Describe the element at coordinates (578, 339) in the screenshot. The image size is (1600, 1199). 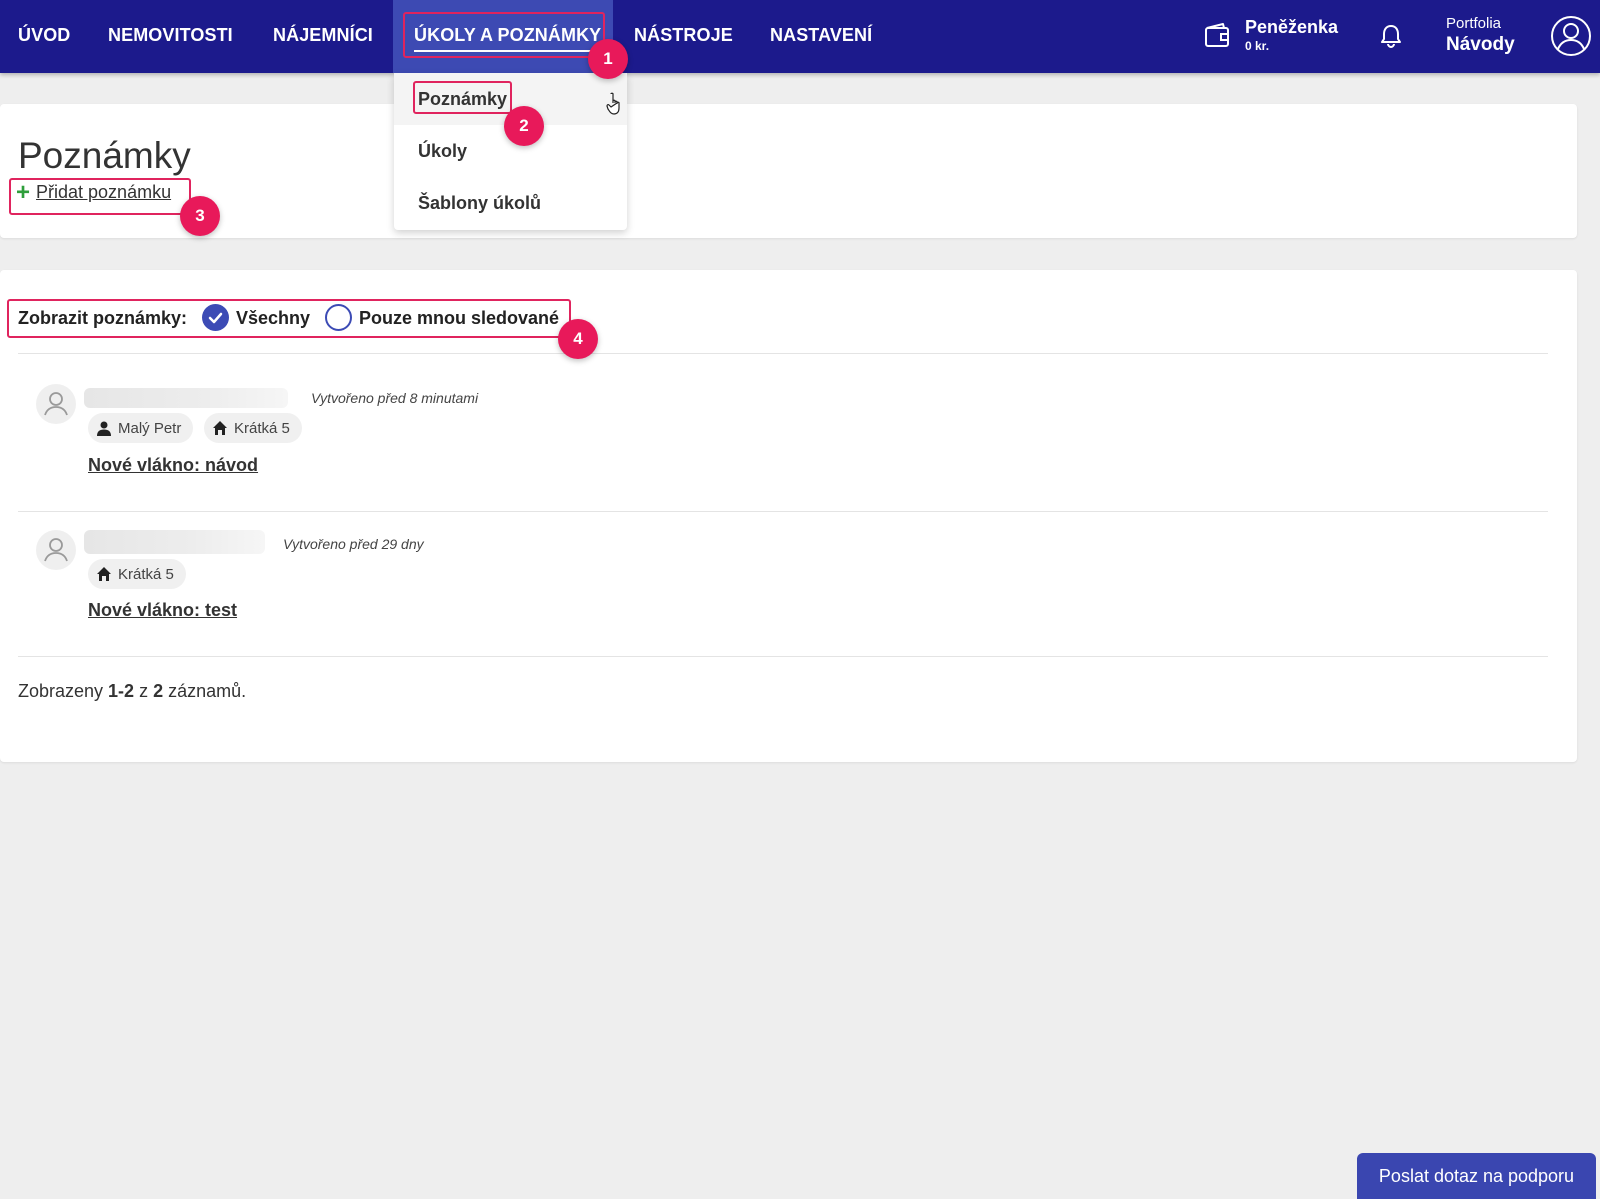
I see `step-badge-4: 4` at that location.